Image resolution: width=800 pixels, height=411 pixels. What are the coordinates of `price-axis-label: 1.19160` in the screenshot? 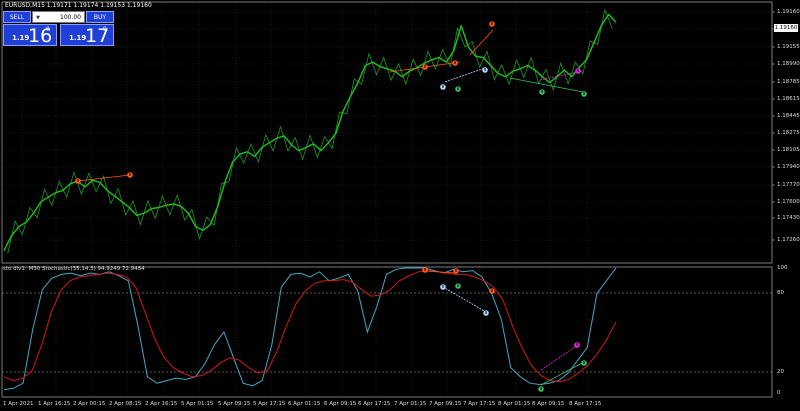 It's located at (788, 12).